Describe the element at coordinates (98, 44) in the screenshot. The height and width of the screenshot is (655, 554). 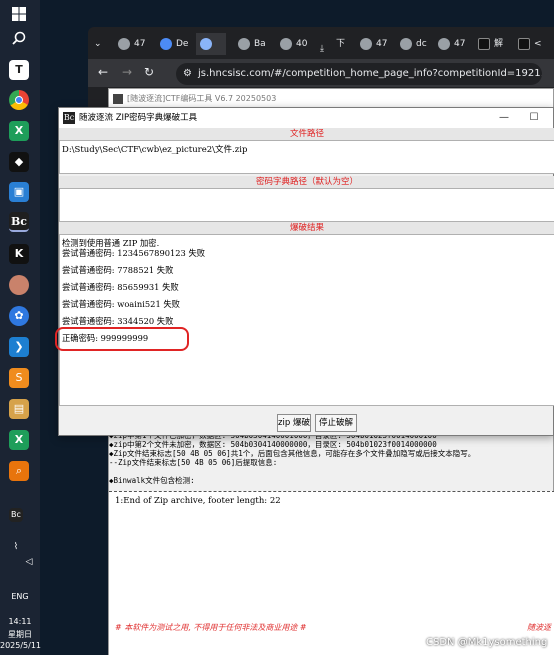
I see `tab-list-button: ⌄` at that location.